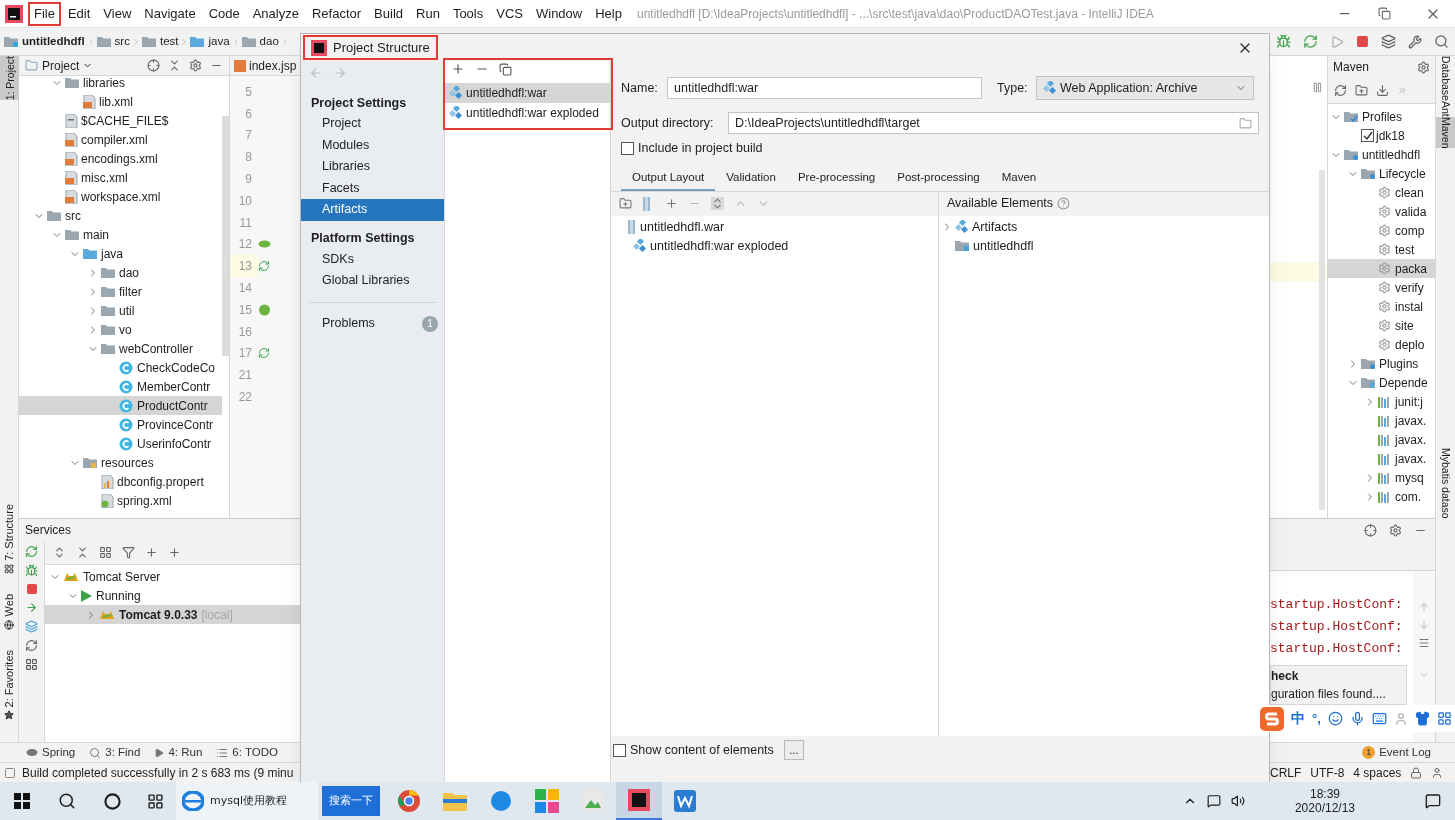  Describe the element at coordinates (1213, 801) in the screenshot. I see `tray-icon` at that location.